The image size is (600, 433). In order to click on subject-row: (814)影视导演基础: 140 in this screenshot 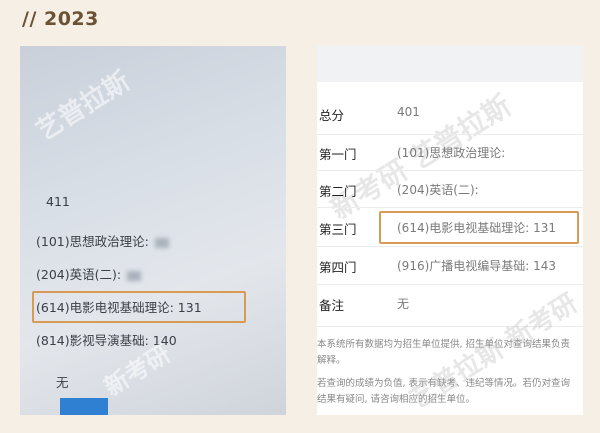, I will do `click(106, 339)`.